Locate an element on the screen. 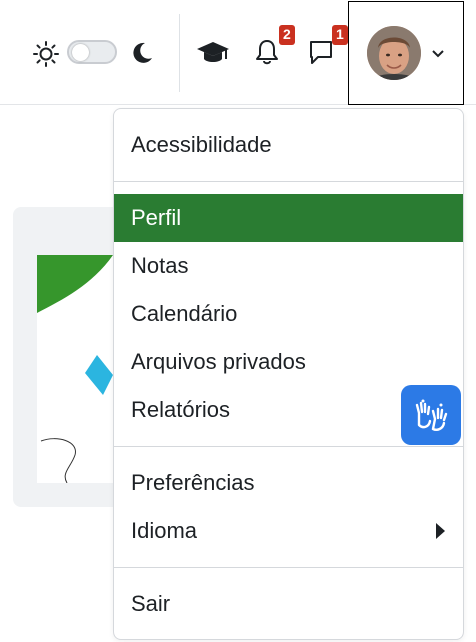 The width and height of the screenshot is (476, 642). menu-item-logout: Sair is located at coordinates (288, 604).